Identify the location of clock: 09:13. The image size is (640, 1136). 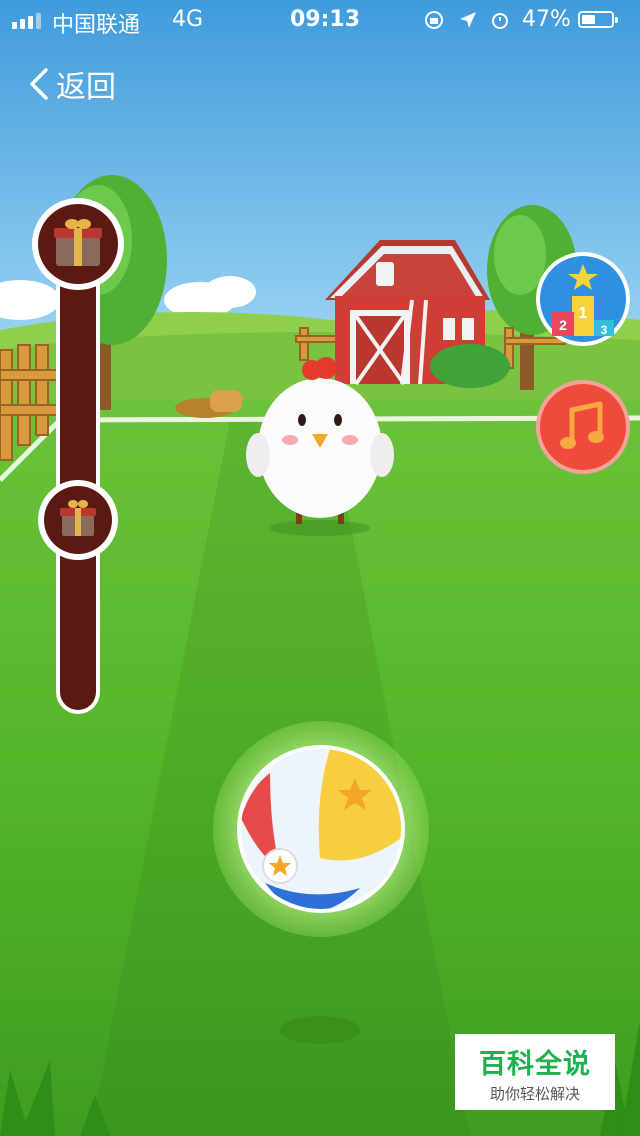
(325, 19).